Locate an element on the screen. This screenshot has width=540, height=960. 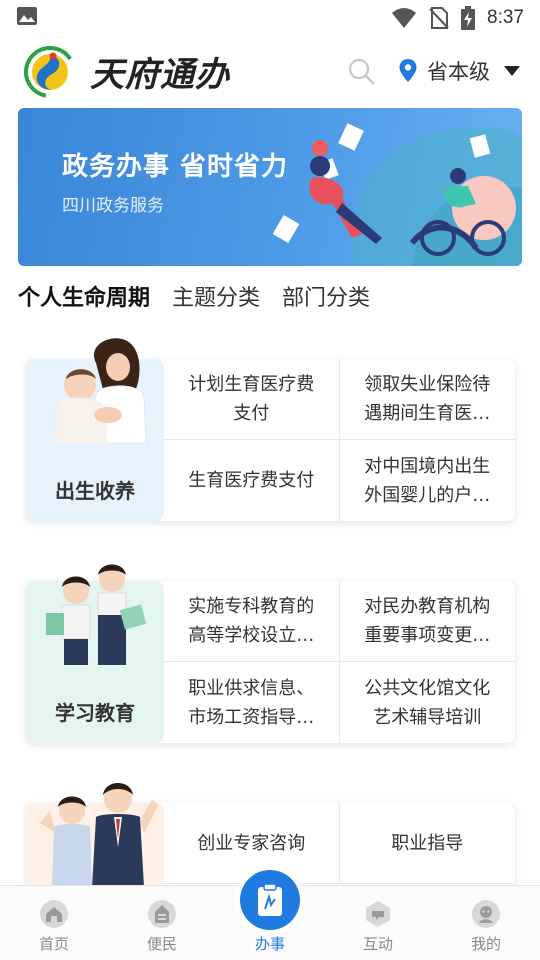
interaction-icon is located at coordinates (378, 914).